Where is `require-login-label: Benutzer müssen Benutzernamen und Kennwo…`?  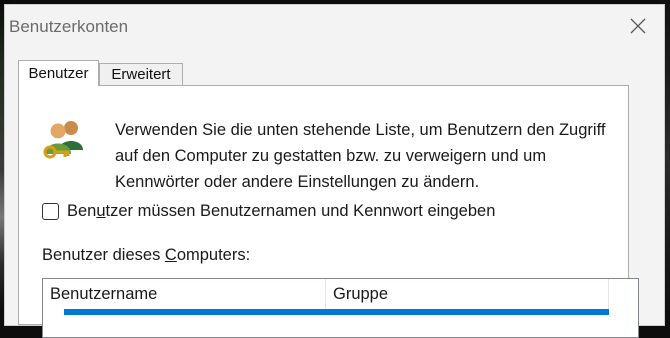
require-login-label: Benutzer müssen Benutzernamen und Kennwo… is located at coordinates (281, 210).